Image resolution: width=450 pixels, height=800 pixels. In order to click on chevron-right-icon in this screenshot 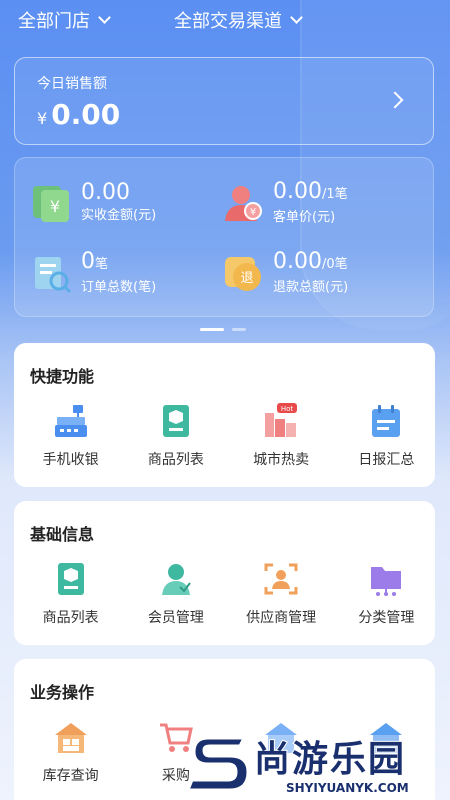, I will do `click(395, 100)`.